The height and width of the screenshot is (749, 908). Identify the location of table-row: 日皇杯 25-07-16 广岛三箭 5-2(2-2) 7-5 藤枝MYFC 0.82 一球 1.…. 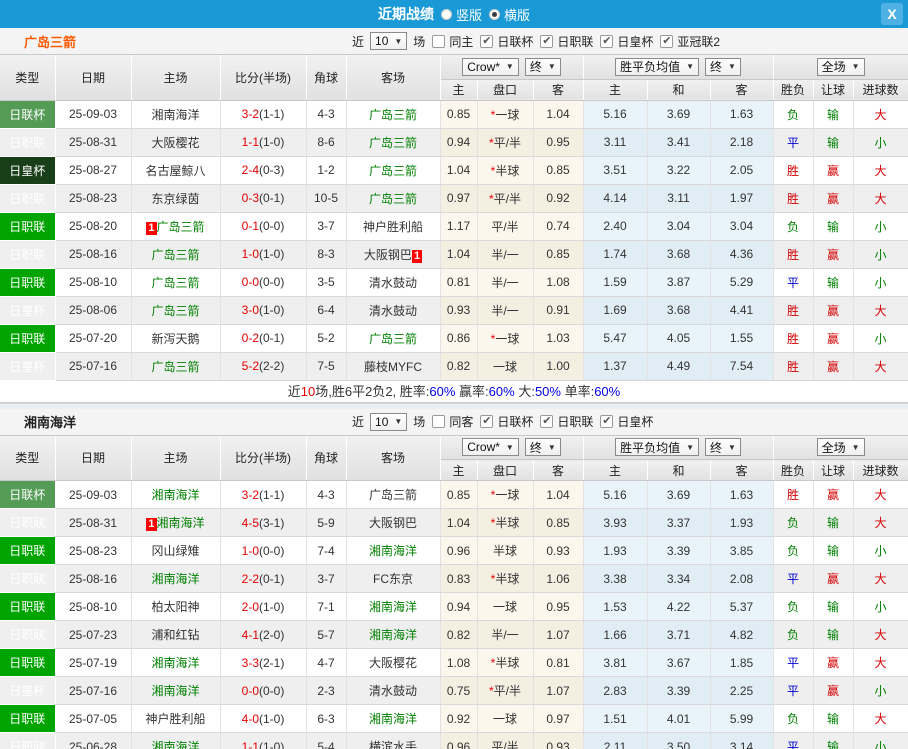
(454, 366).